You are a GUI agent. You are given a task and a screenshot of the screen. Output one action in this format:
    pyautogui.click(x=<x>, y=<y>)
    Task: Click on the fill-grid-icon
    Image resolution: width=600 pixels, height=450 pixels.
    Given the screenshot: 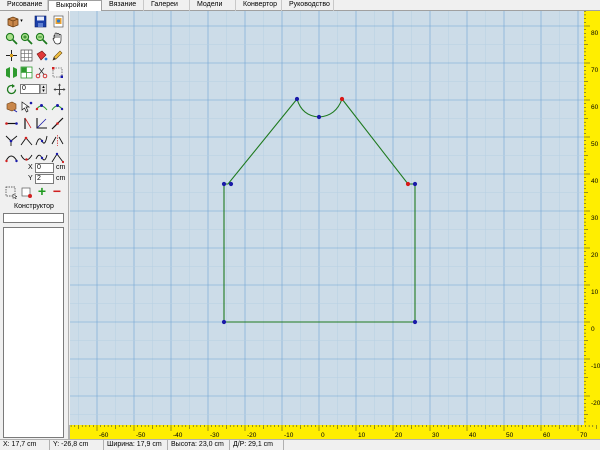 What is the action you would take?
    pyautogui.click(x=26, y=72)
    